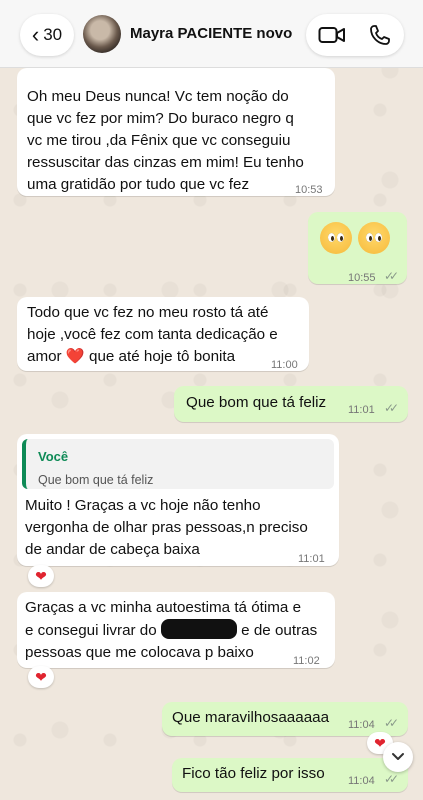 This screenshot has height=800, width=423. I want to click on chat-header: ‹ 30 Mayra PACIENTE novo, so click(211, 34).